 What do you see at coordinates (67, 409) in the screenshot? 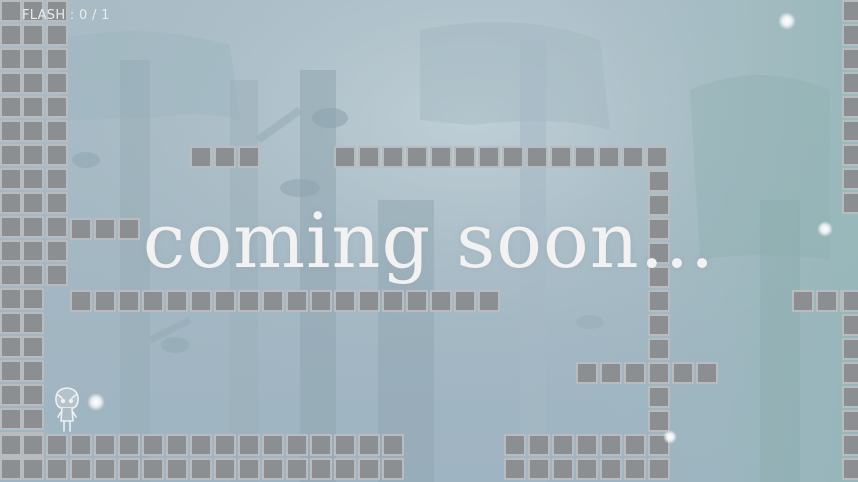
I see `player-character-icon` at bounding box center [67, 409].